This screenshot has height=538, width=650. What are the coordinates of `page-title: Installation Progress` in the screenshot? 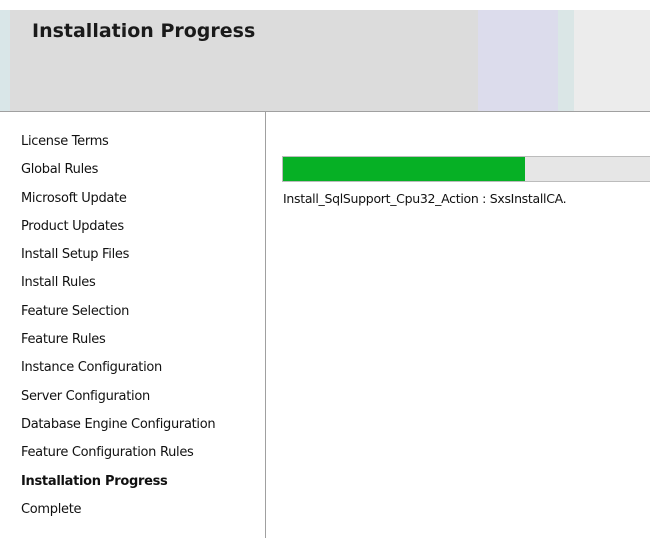 It's located at (144, 31).